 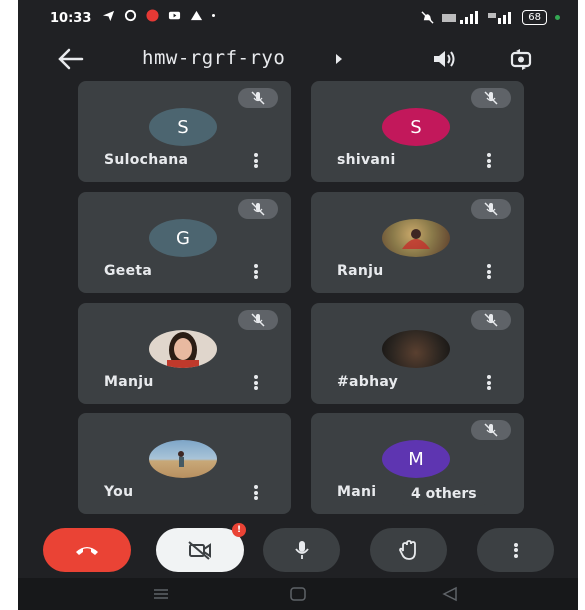 What do you see at coordinates (70, 59) in the screenshot?
I see `back-arrow-icon` at bounding box center [70, 59].